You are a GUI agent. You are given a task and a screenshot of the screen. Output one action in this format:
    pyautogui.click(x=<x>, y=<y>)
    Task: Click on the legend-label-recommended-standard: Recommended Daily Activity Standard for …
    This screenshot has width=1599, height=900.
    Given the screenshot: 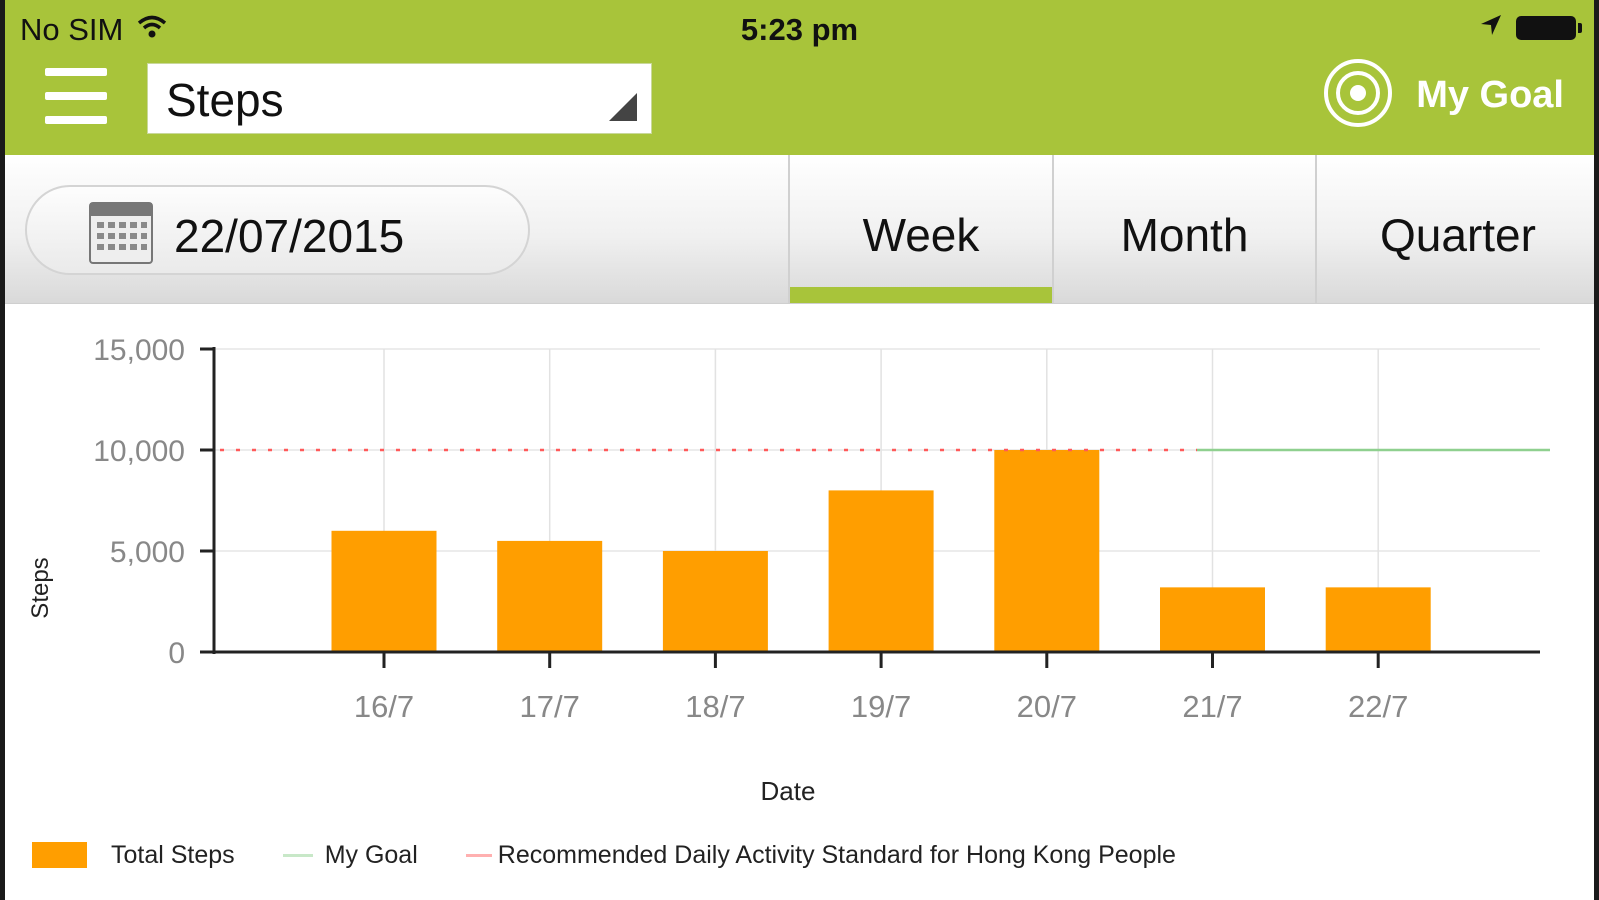 What is the action you would take?
    pyautogui.click(x=836, y=854)
    